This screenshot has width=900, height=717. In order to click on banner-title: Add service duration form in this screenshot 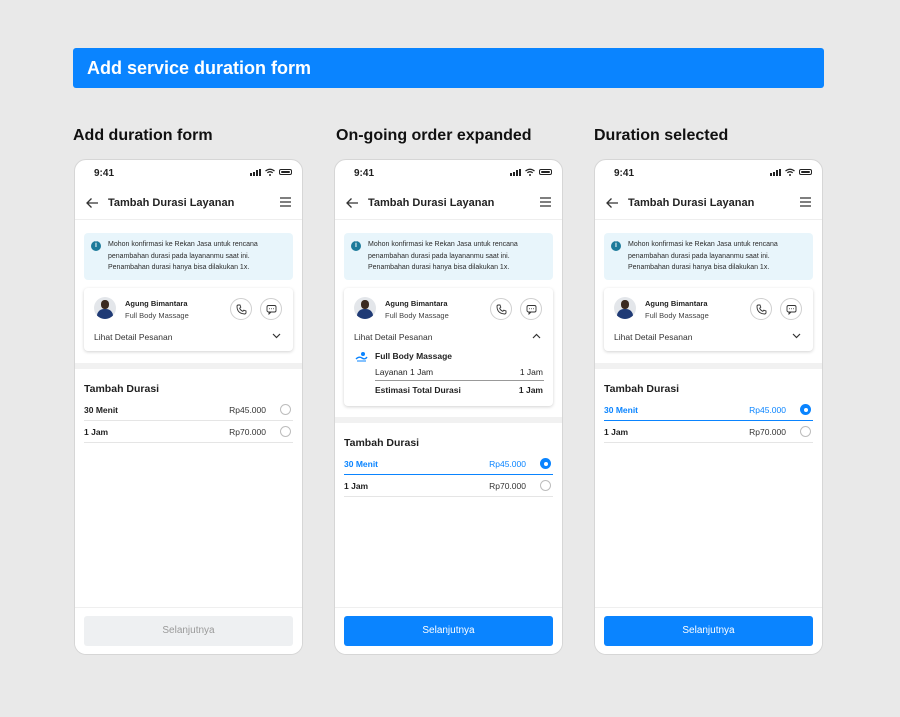, I will do `click(199, 68)`.